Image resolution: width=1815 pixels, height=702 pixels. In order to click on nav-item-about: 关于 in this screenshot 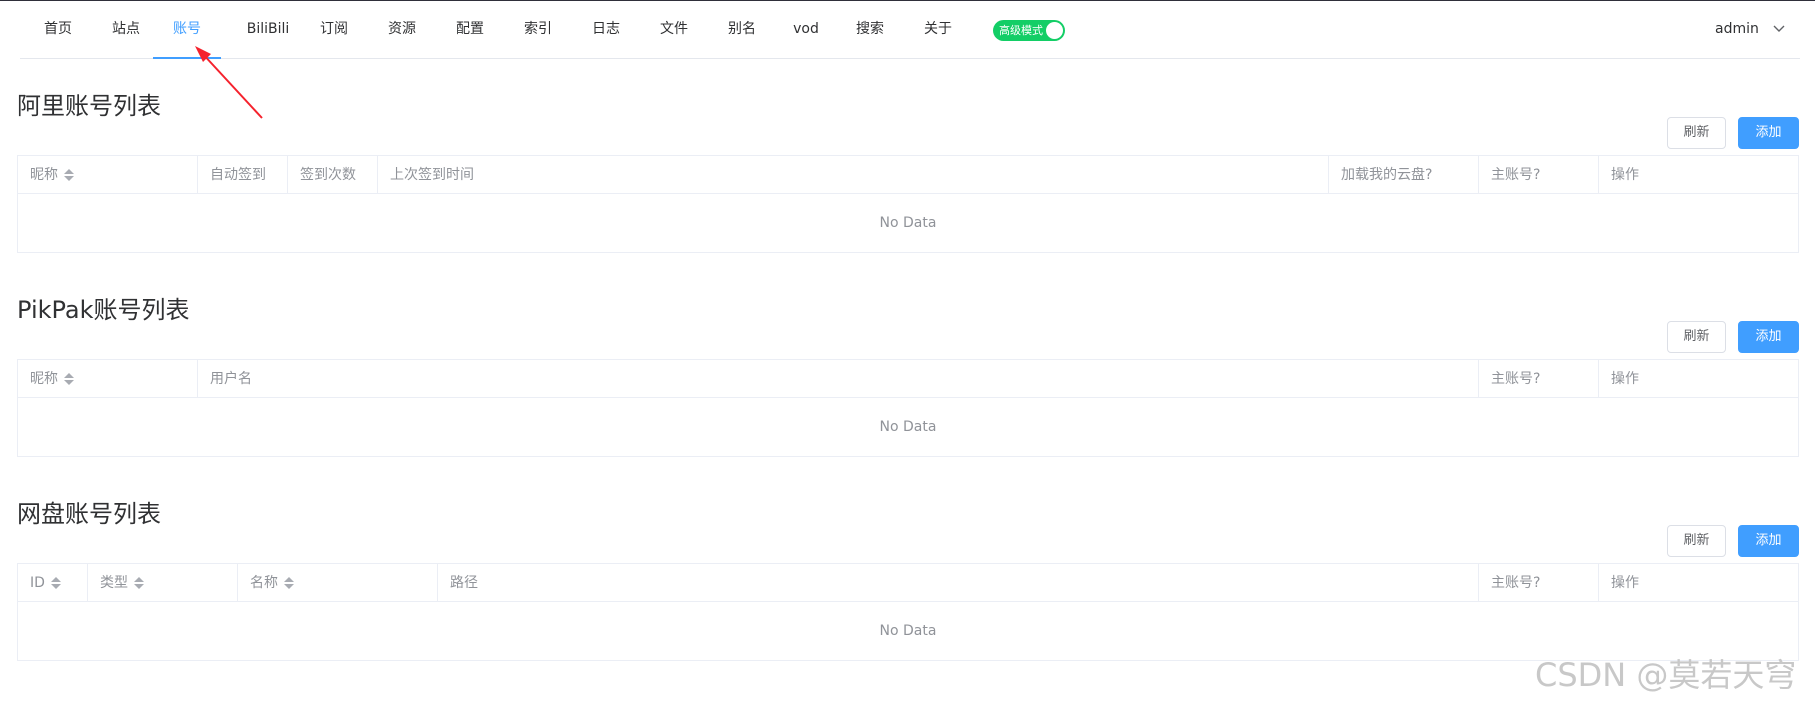, I will do `click(938, 30)`.